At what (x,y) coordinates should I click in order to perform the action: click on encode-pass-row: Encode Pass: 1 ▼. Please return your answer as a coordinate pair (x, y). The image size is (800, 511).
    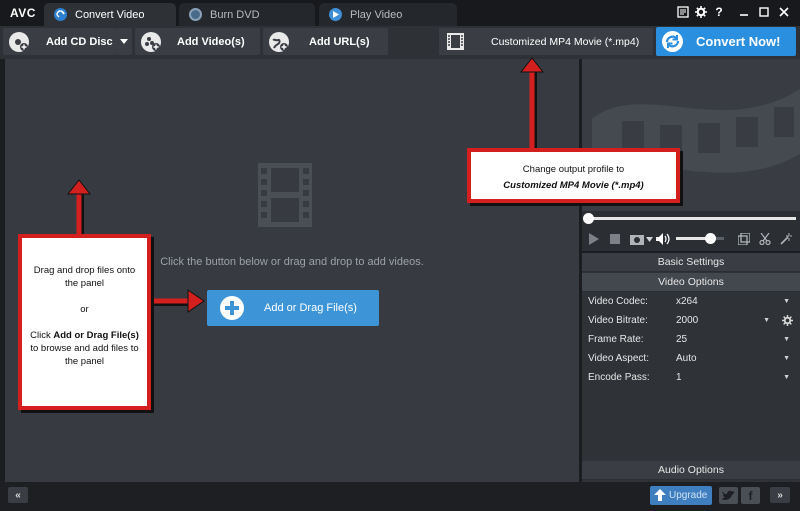
    Looking at the image, I should click on (691, 377).